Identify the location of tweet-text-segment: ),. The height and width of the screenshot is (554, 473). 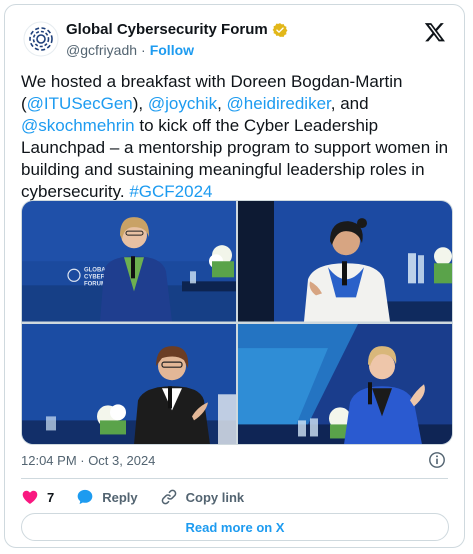
(140, 103).